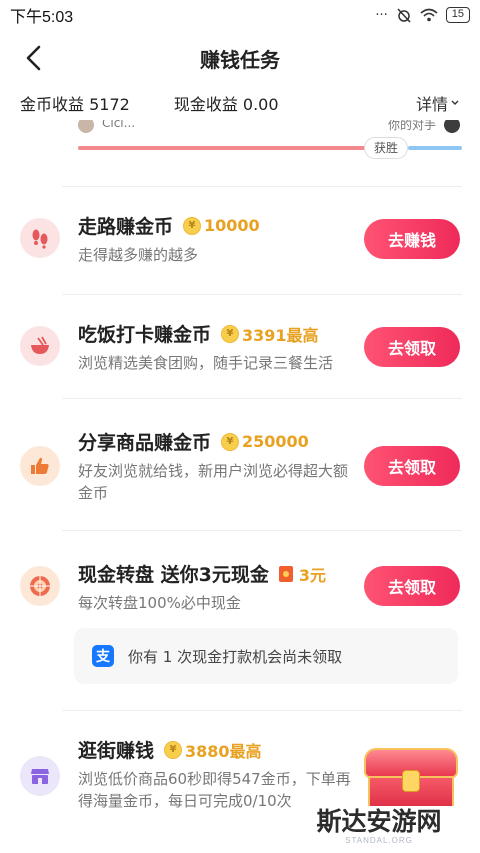  I want to click on reward-badge: ¥ 10000, so click(221, 225).